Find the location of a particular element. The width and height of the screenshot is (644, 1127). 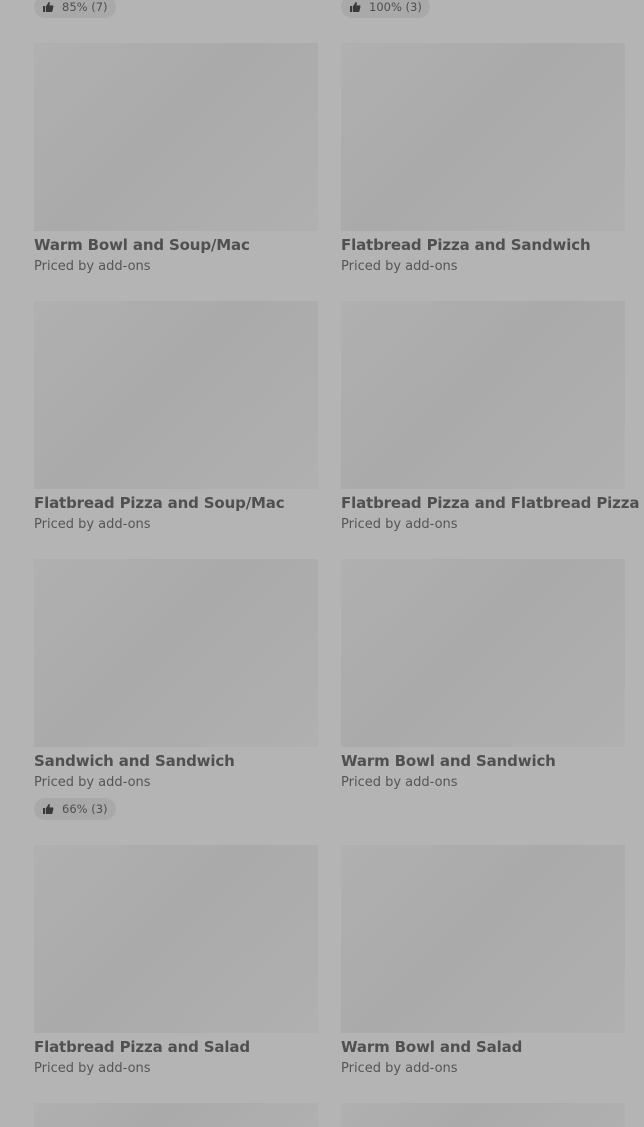

menu-item-title: Warm Bowl and Sandwich is located at coordinates (483, 761).